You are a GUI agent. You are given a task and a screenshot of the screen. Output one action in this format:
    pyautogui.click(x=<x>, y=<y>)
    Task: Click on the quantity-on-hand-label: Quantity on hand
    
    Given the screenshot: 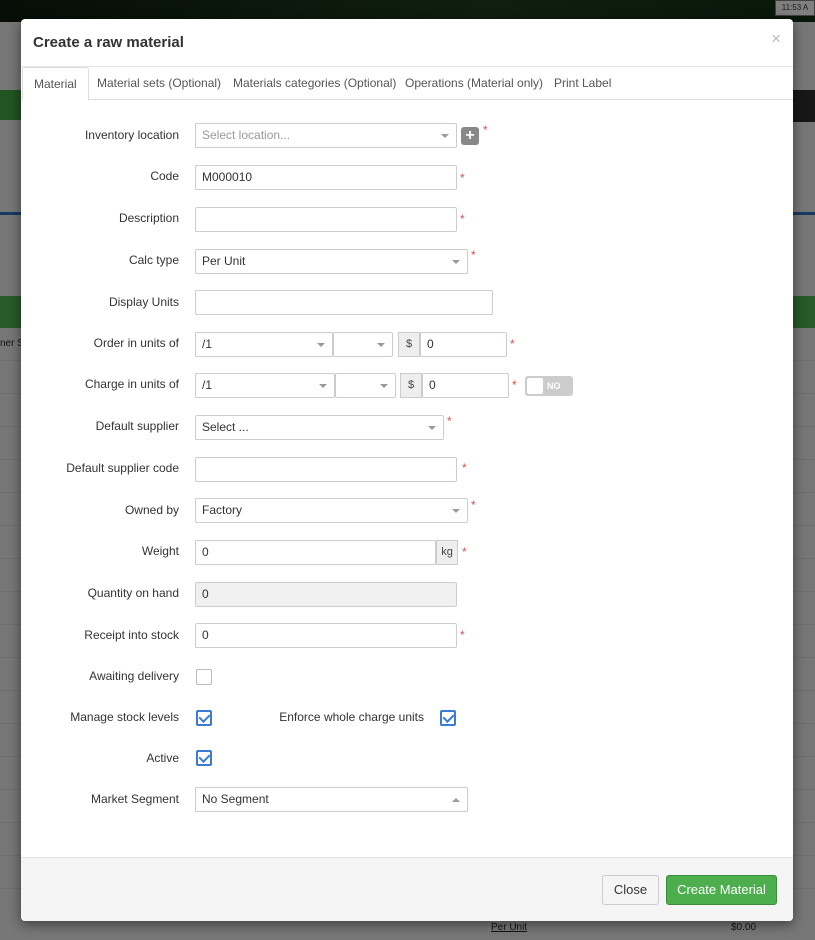 What is the action you would take?
    pyautogui.click(x=133, y=593)
    